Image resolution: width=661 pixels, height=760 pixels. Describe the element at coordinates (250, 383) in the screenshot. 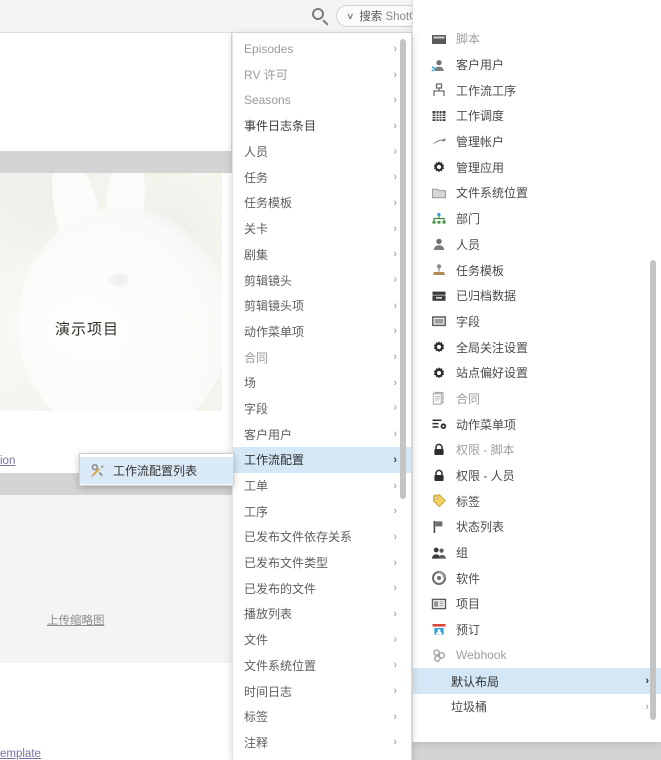

I see `entity-menu-item-label: 场` at that location.